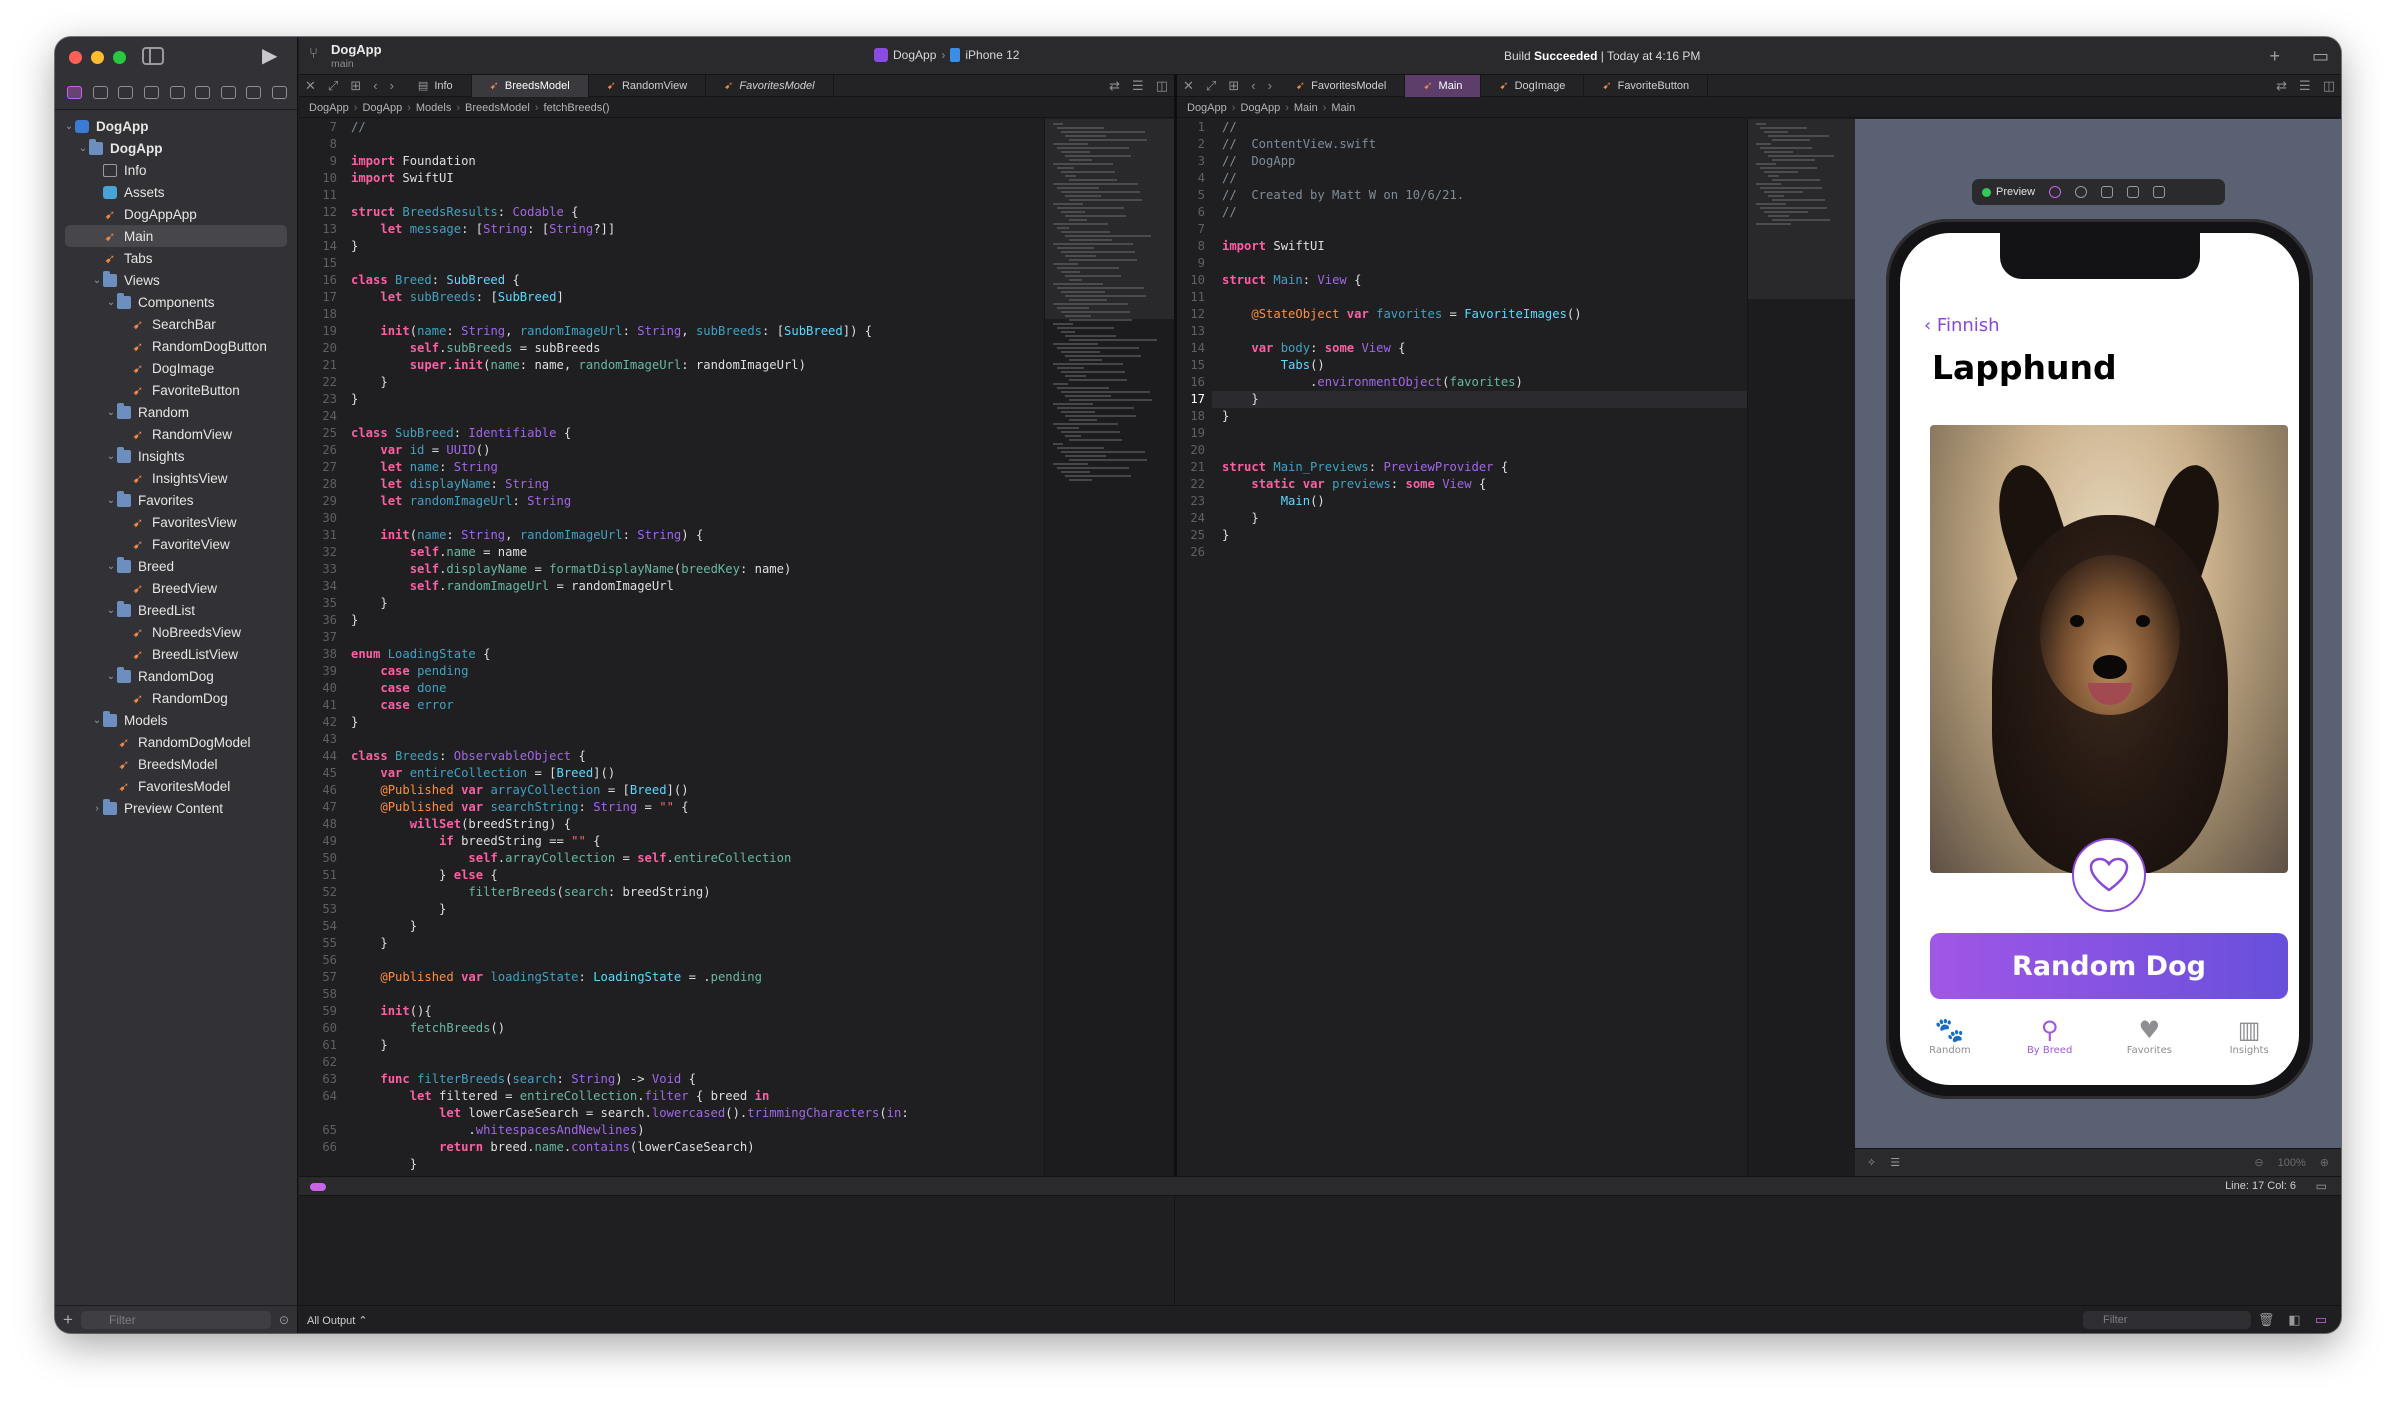 The image size is (2396, 1406). I want to click on navigator-item: ⌄ Components, so click(176, 302).